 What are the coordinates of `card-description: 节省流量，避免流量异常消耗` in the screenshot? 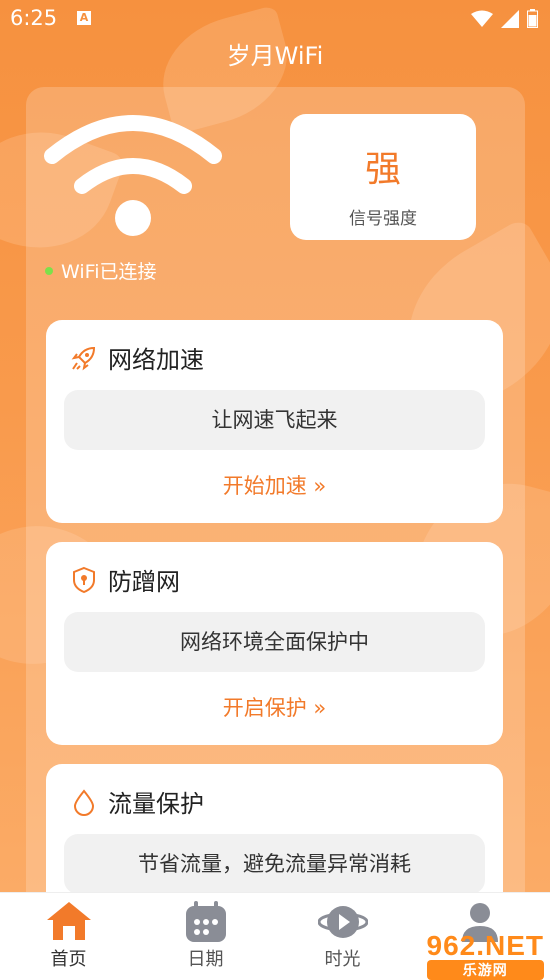 It's located at (274, 863).